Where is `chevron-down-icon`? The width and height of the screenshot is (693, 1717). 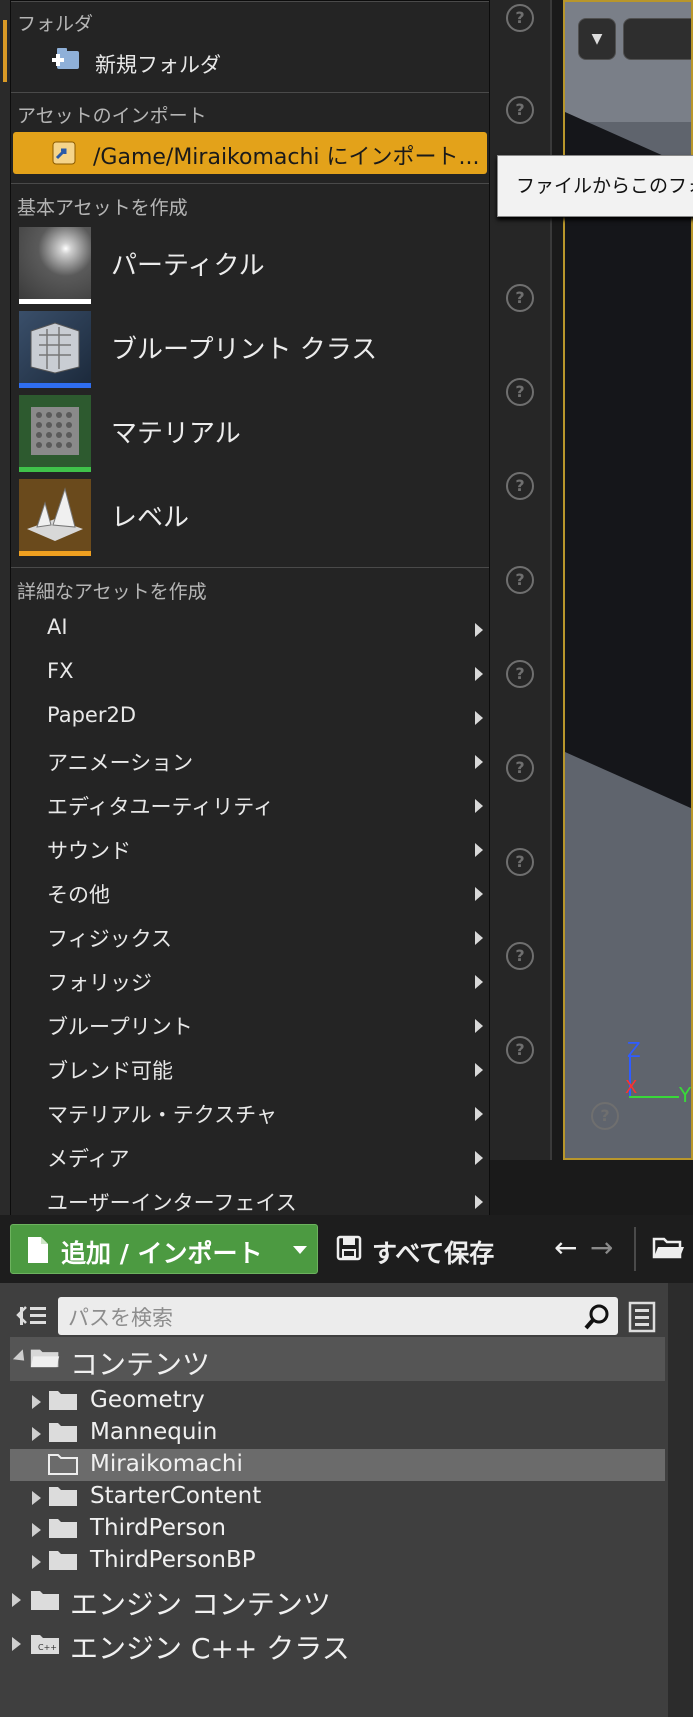
chevron-down-icon is located at coordinates (300, 1250).